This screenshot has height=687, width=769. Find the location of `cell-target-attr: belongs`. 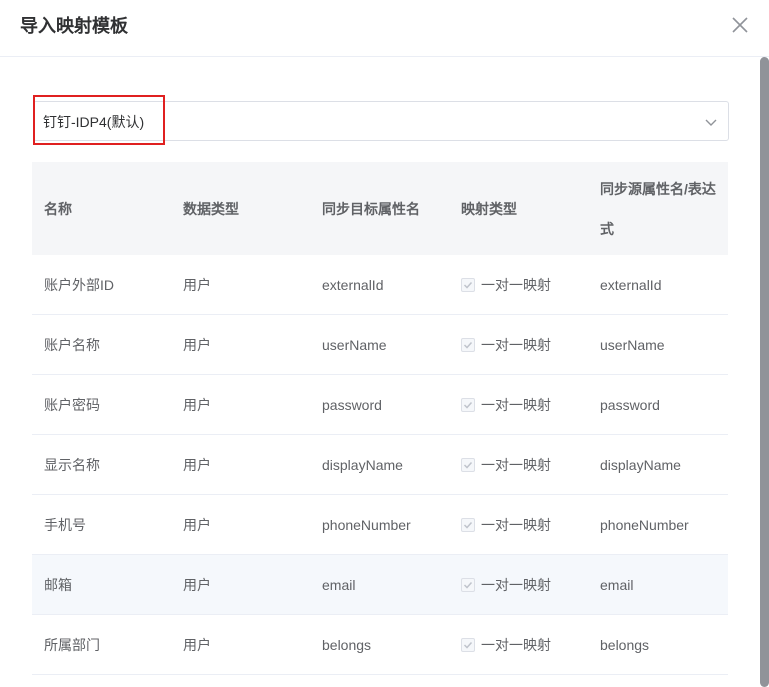

cell-target-attr: belongs is located at coordinates (379, 644).